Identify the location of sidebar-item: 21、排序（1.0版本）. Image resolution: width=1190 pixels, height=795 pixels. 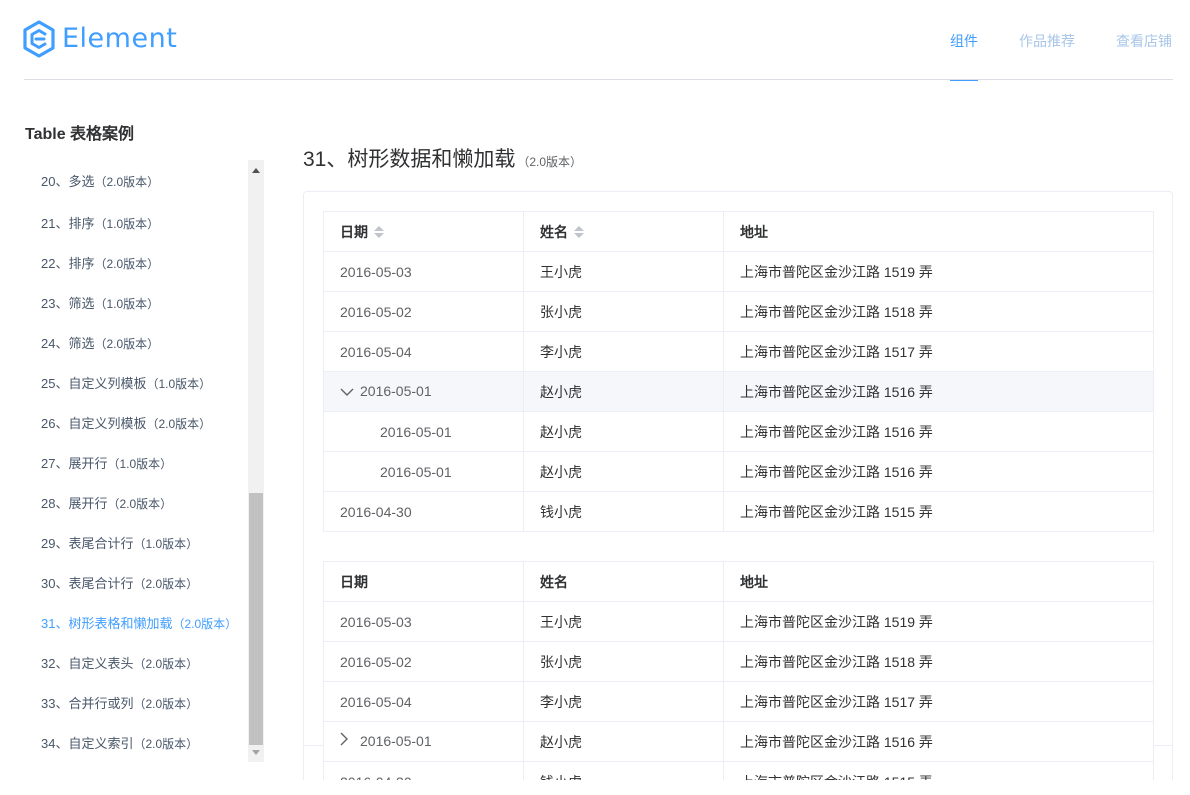
(144, 222).